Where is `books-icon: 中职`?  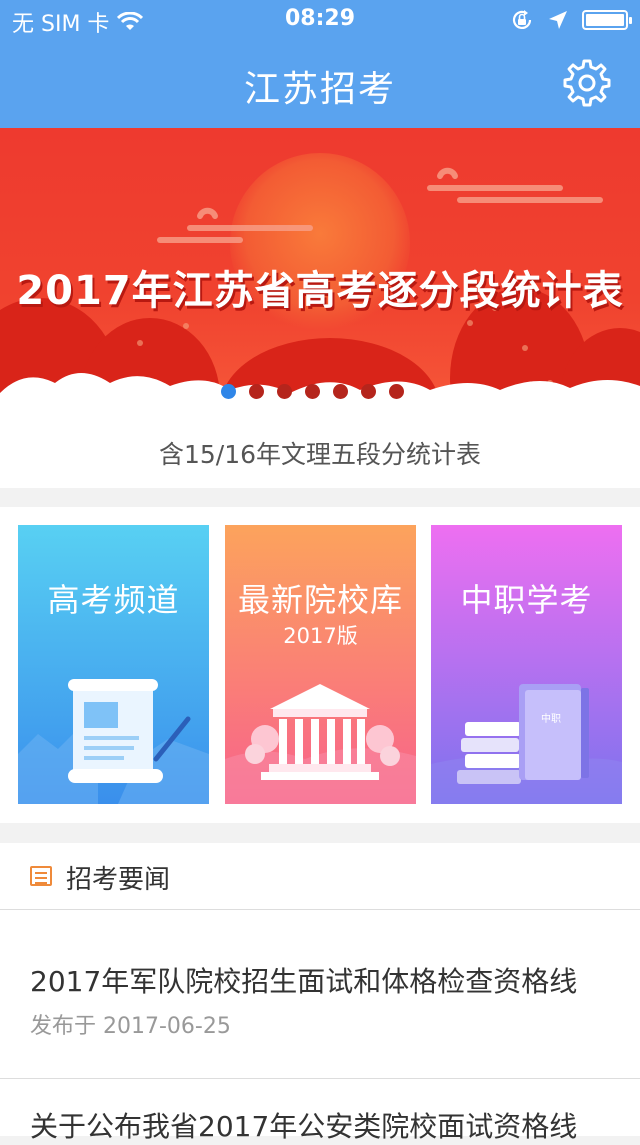
books-icon: 中职 is located at coordinates (526, 744).